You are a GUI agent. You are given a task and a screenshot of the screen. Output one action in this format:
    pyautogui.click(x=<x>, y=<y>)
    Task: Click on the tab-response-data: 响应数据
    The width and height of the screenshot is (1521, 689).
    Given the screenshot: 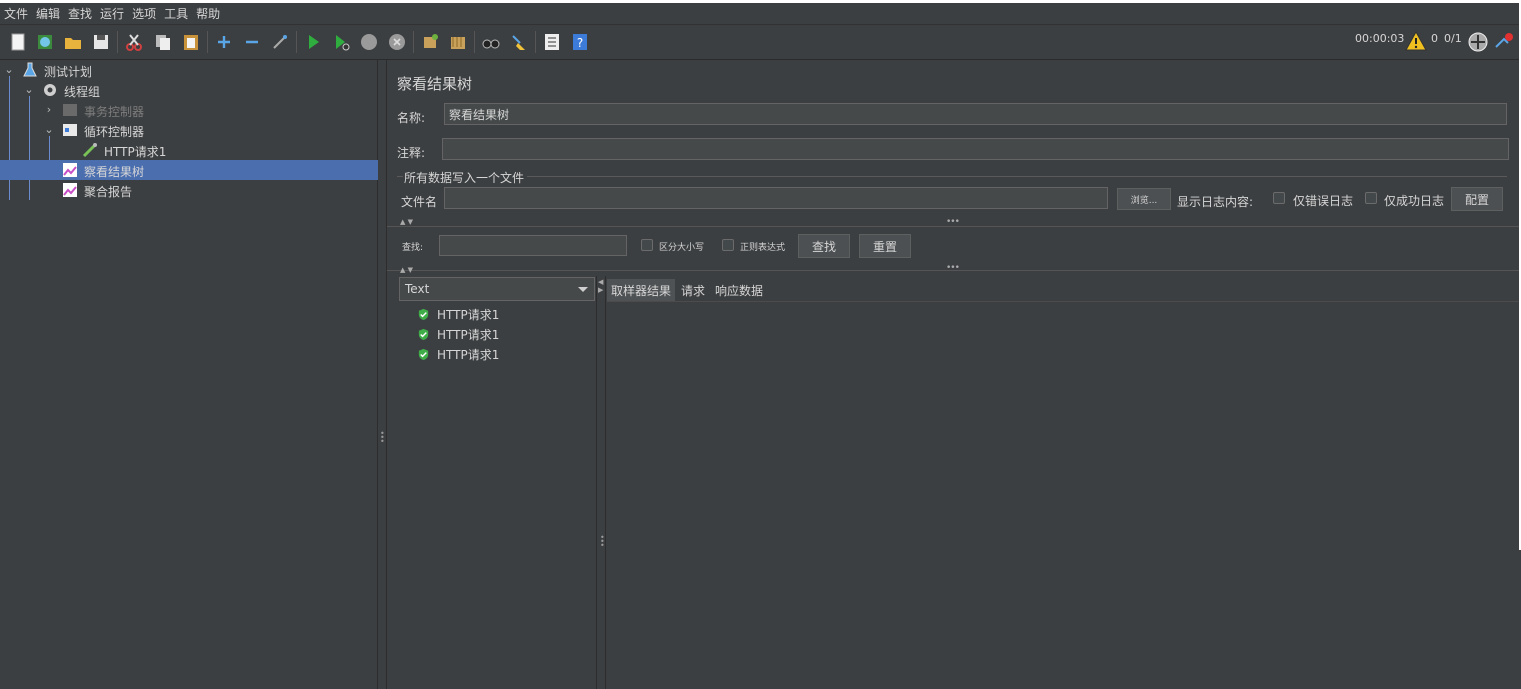 What is the action you would take?
    pyautogui.click(x=739, y=290)
    